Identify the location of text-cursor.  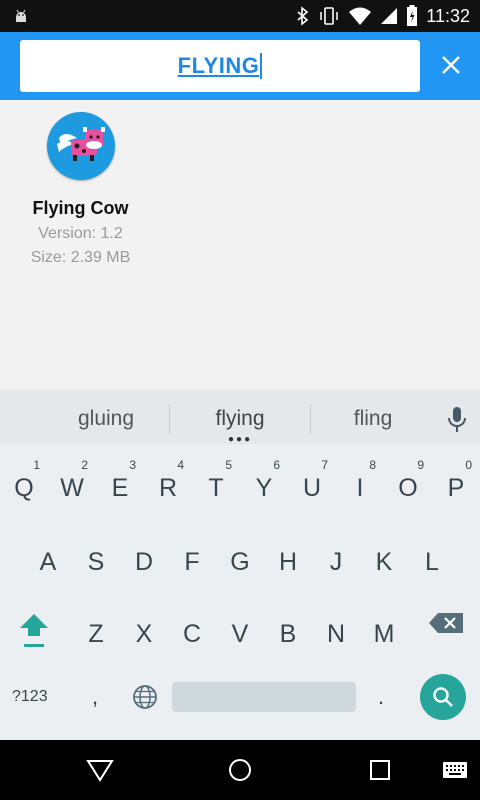
(261, 66).